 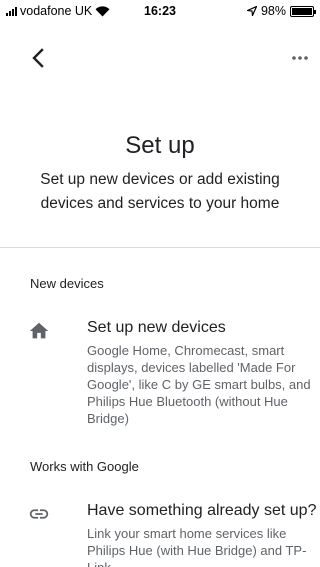 What do you see at coordinates (39, 514) in the screenshot?
I see `link-icon` at bounding box center [39, 514].